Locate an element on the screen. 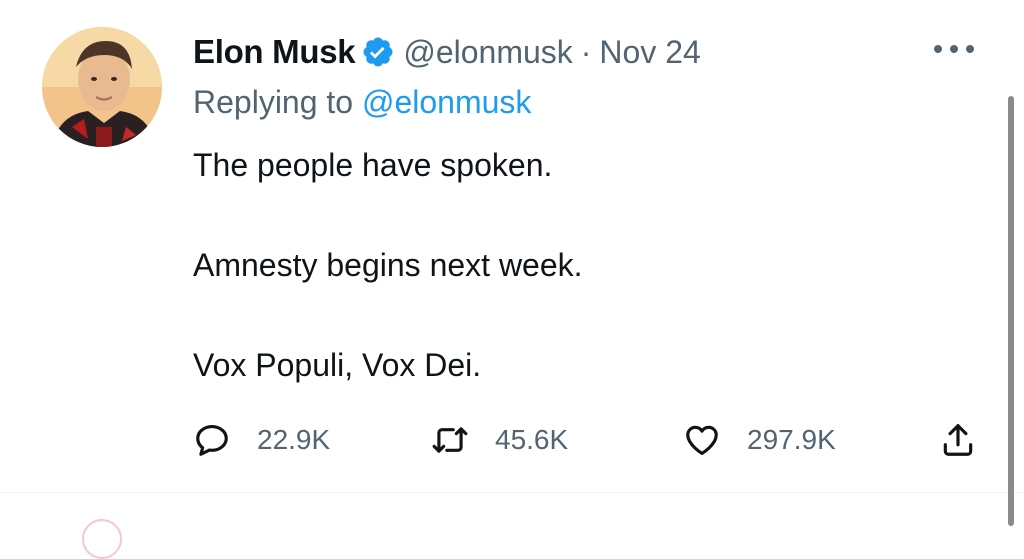 This screenshot has width=1024, height=559. tweet-divider is located at coordinates (512, 492).